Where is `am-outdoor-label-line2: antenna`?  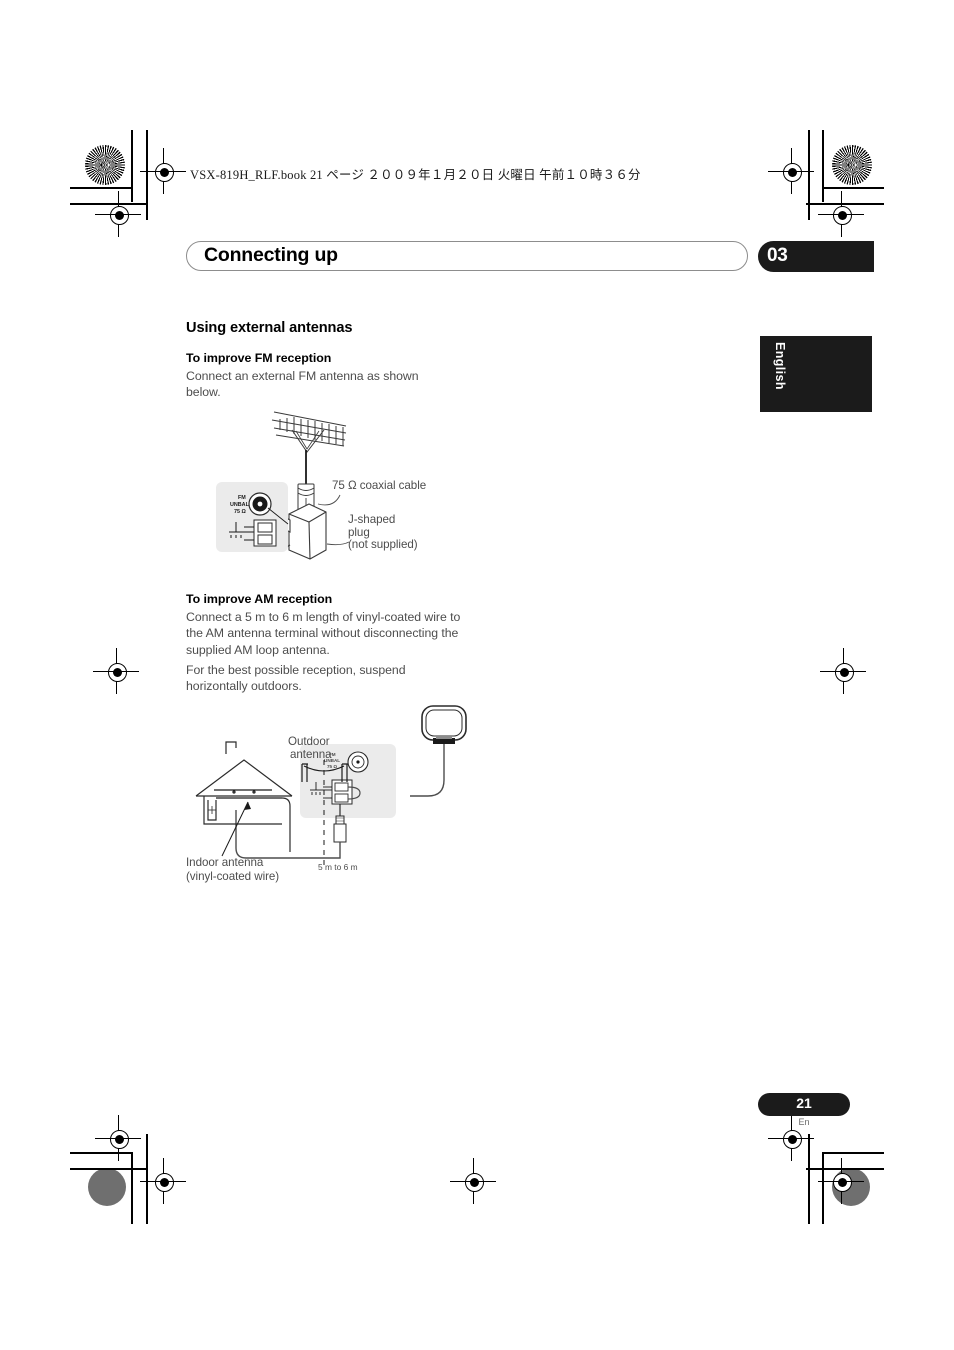 am-outdoor-label-line2: antenna is located at coordinates (311, 754).